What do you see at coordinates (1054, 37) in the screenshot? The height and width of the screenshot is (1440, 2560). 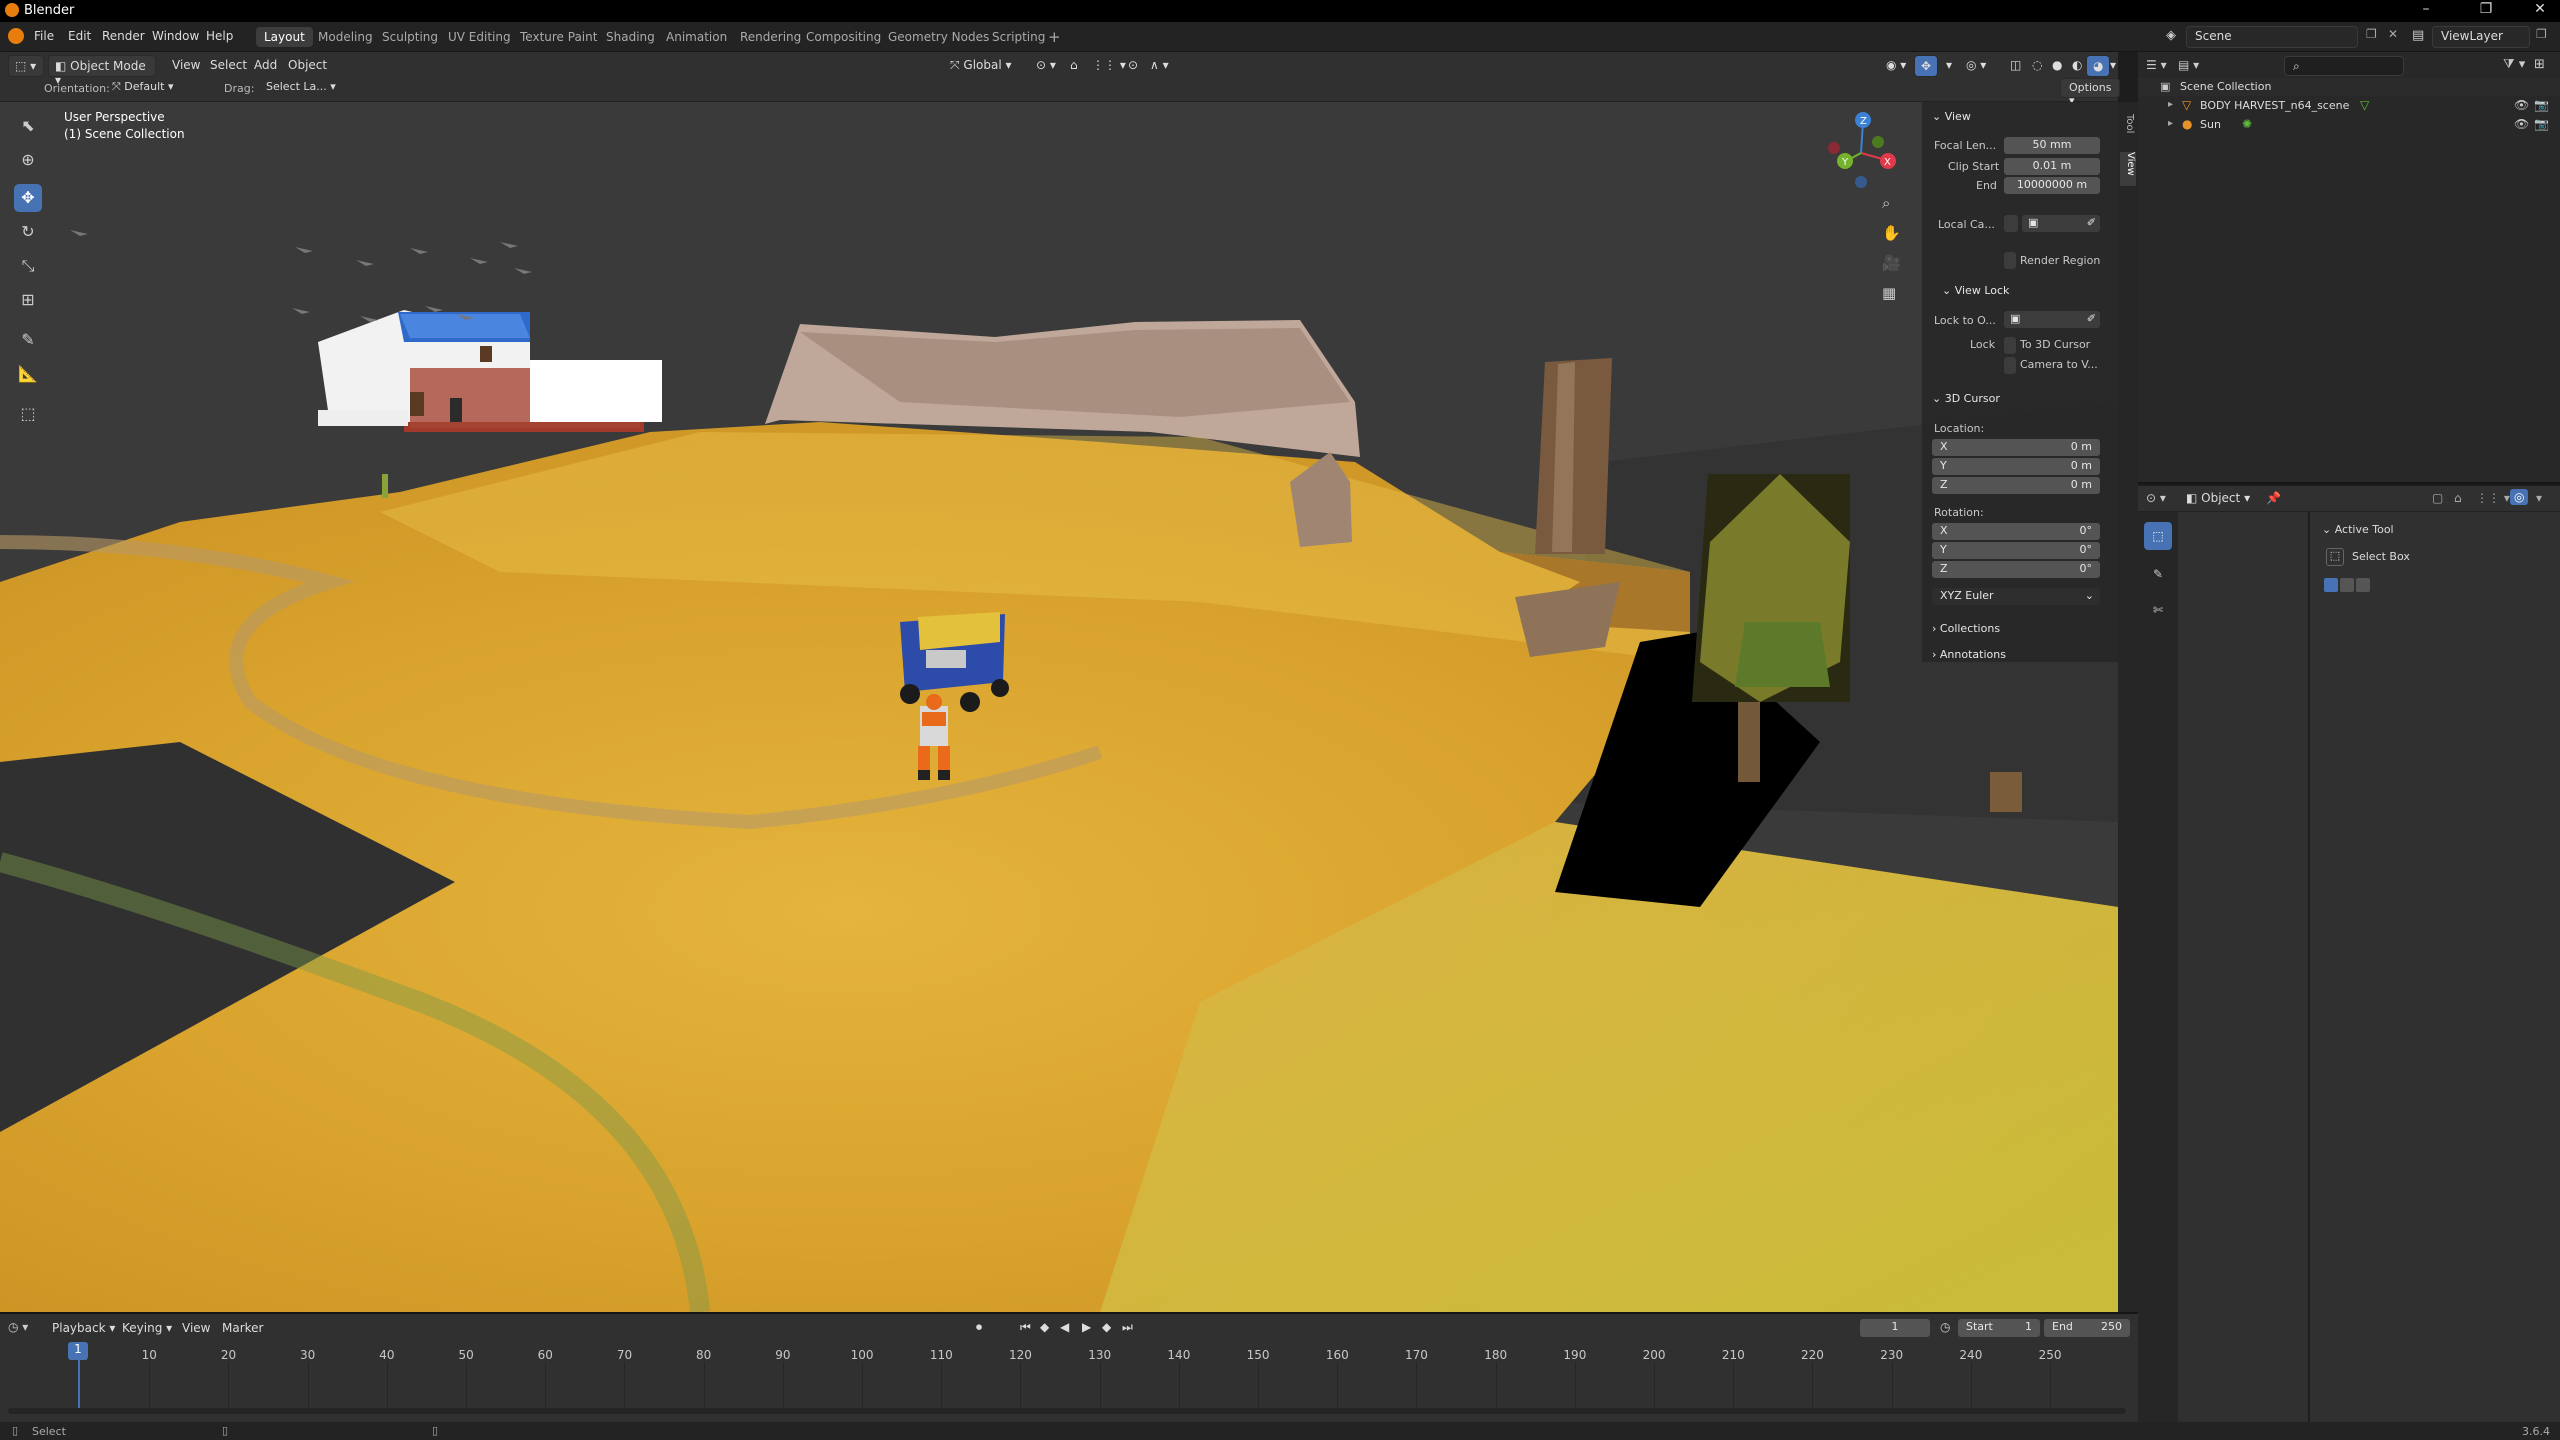 I see `add-workspace-icon: +` at bounding box center [1054, 37].